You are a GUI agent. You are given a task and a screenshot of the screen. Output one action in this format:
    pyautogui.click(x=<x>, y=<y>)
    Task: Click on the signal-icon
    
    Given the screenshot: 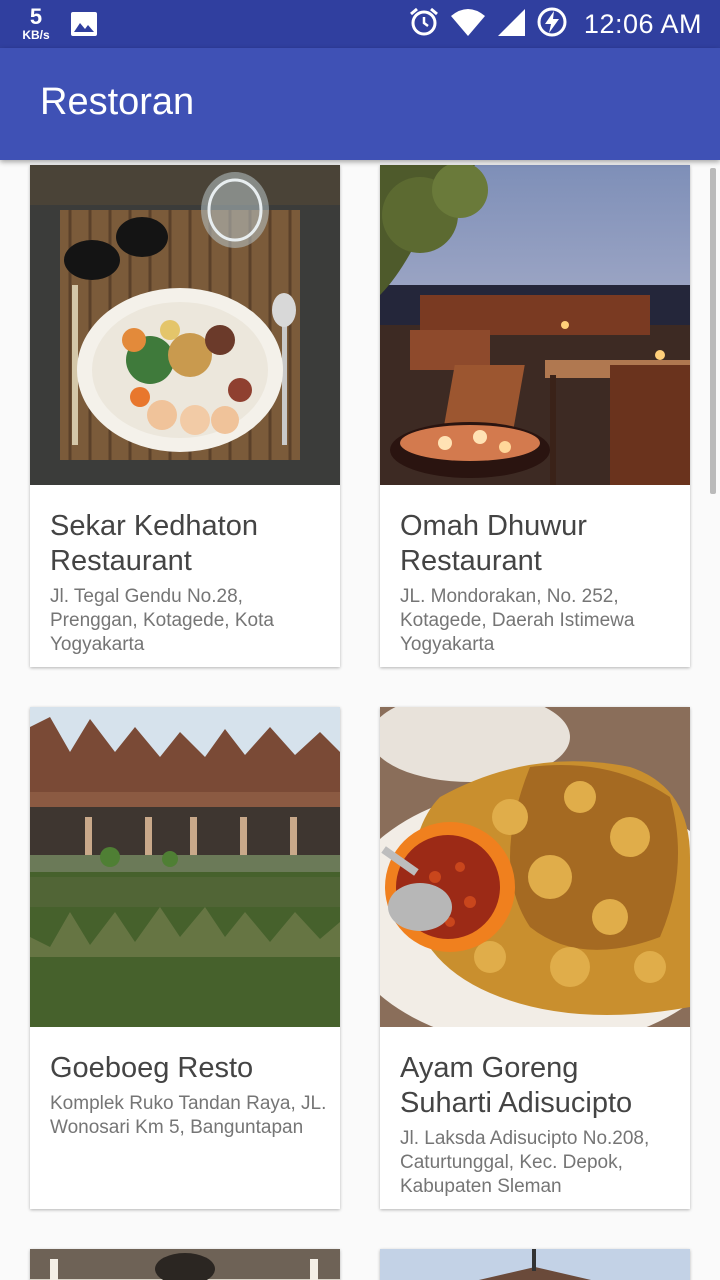 What is the action you would take?
    pyautogui.click(x=511, y=24)
    